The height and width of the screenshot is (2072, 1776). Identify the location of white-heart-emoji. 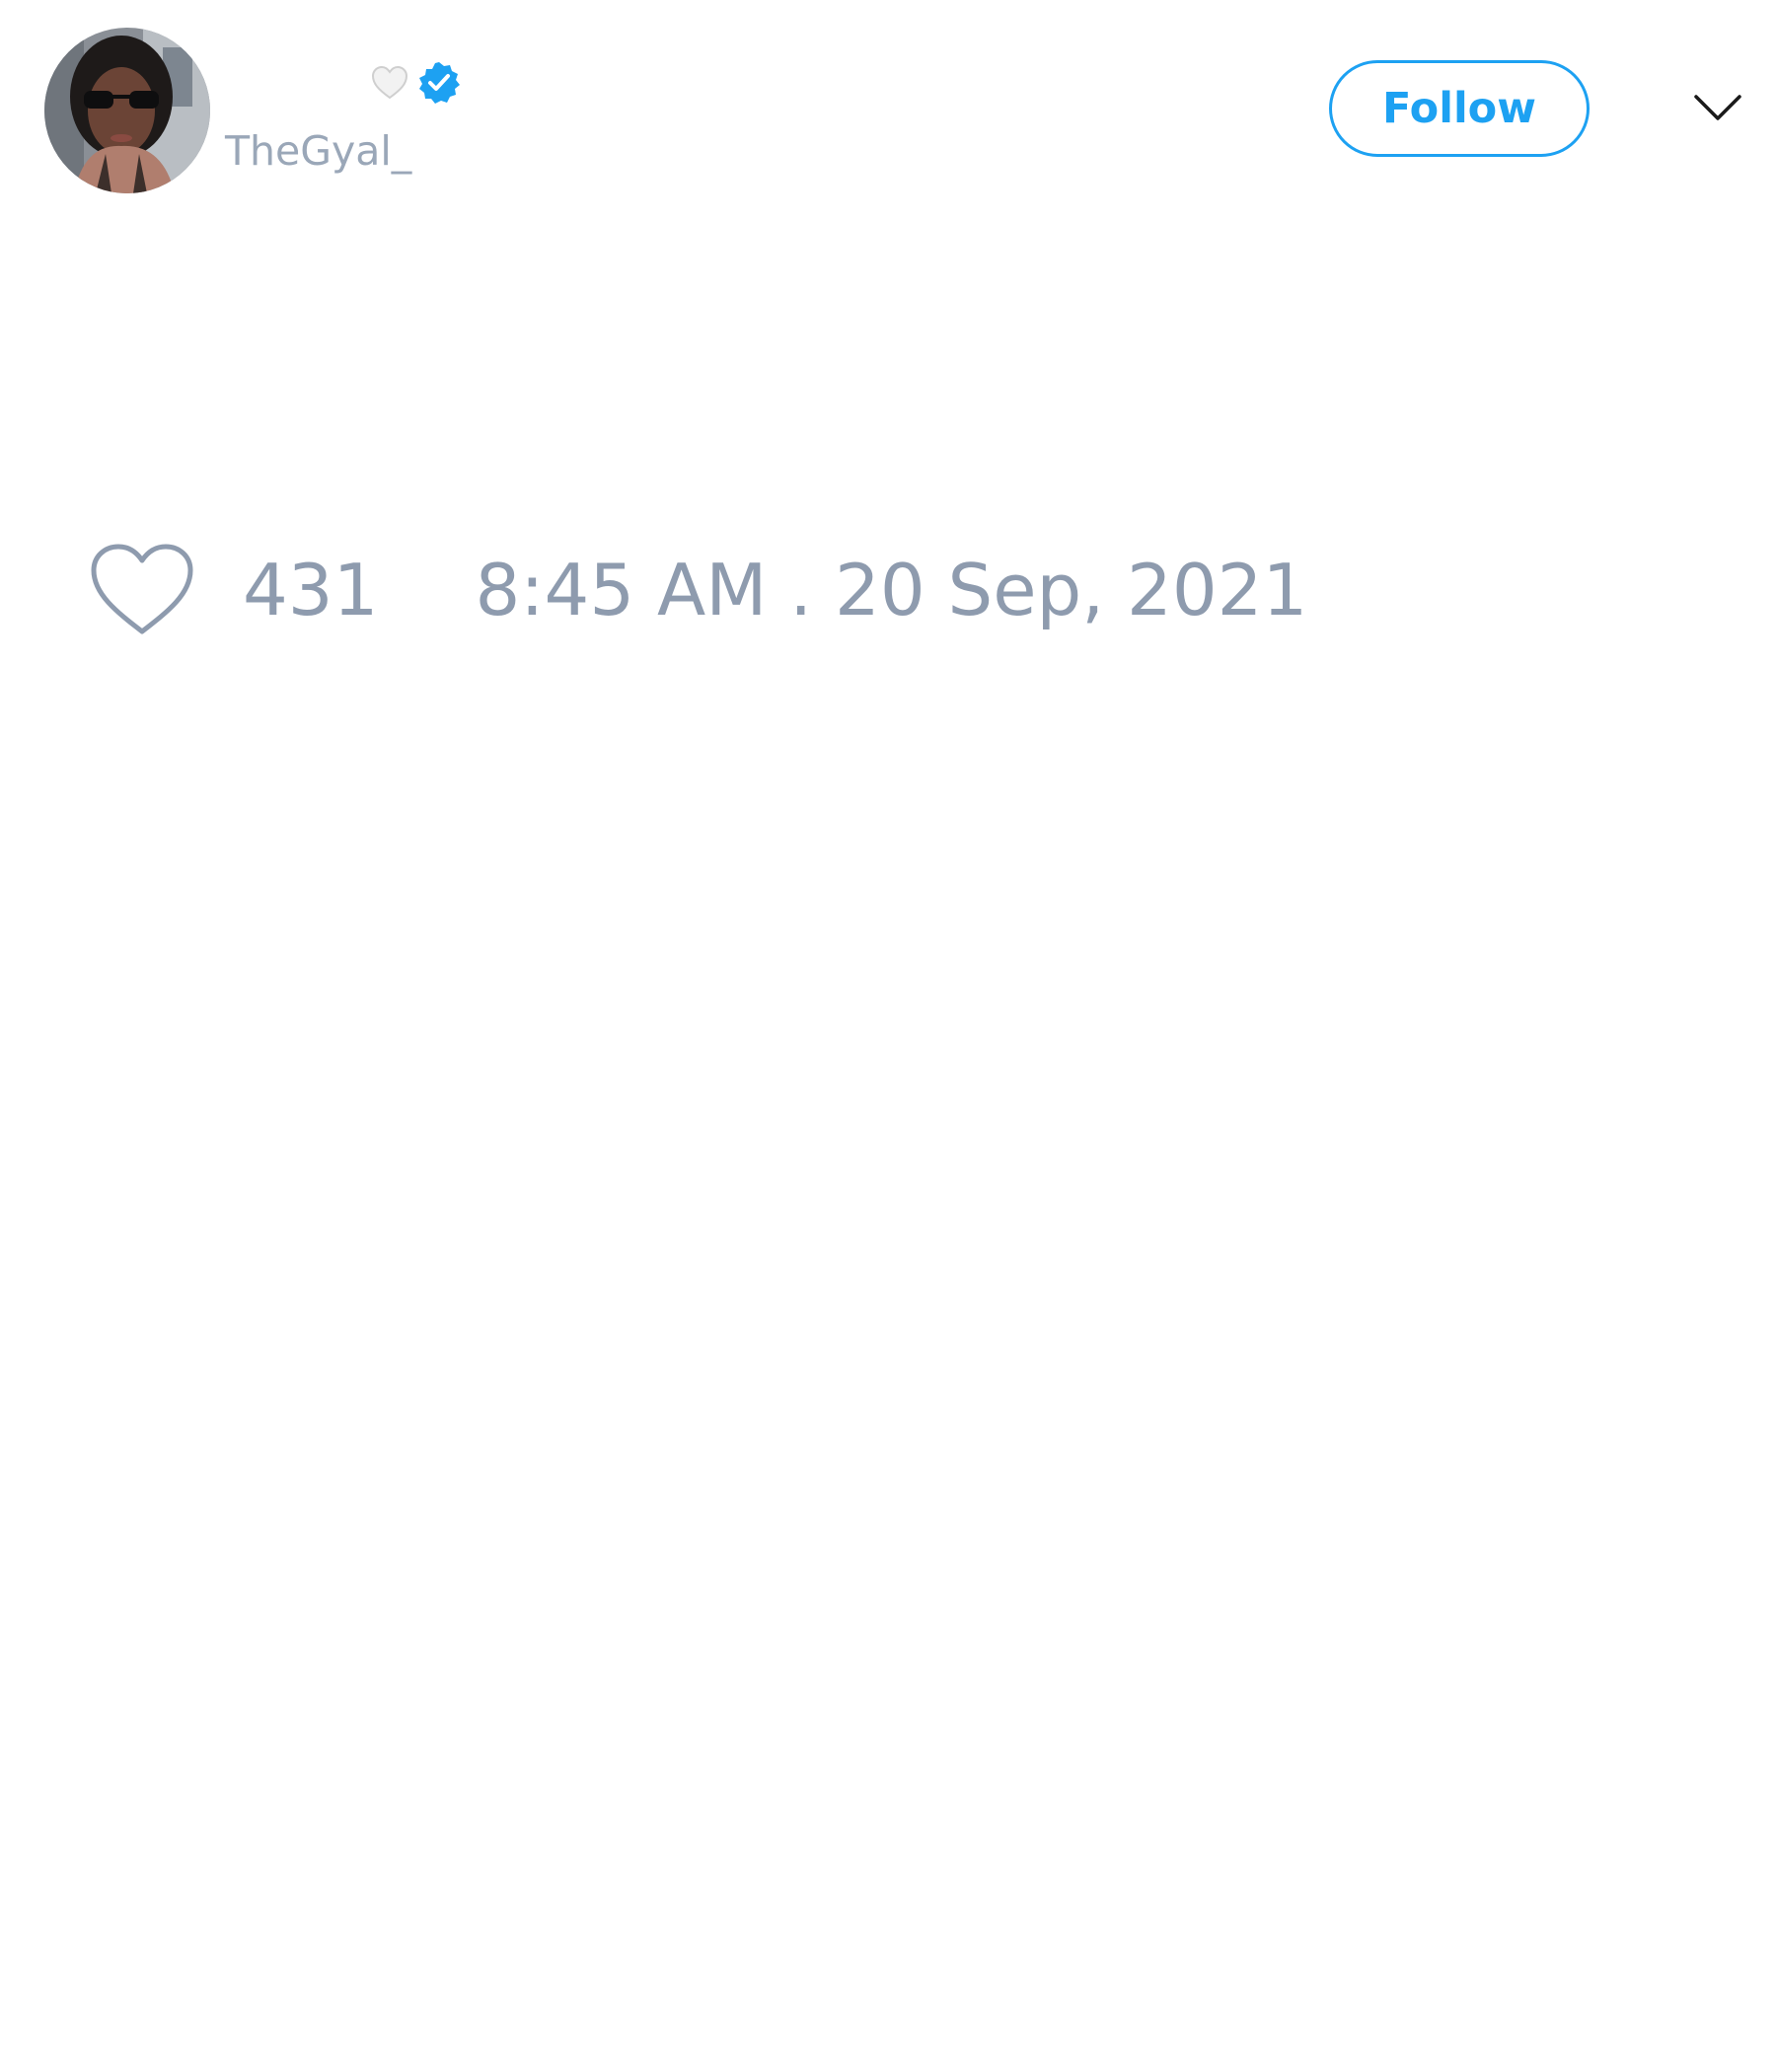
(390, 83).